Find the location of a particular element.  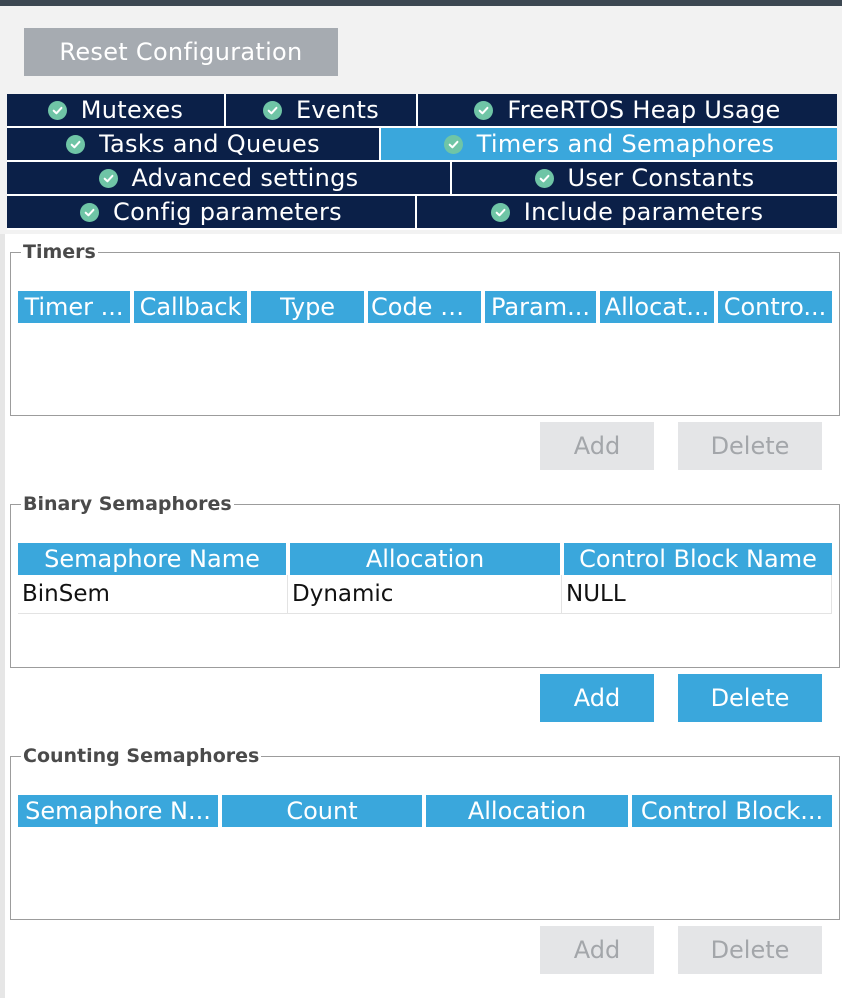

timers-add-button: Add is located at coordinates (597, 446).